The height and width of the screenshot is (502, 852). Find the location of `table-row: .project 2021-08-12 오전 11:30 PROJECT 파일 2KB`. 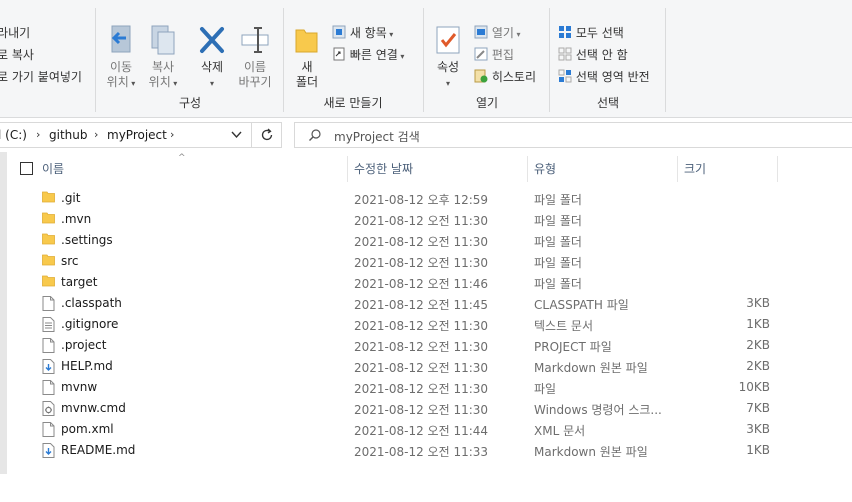

table-row: .project 2021-08-12 오전 11:30 PROJECT 파일 2KB is located at coordinates (426, 345).